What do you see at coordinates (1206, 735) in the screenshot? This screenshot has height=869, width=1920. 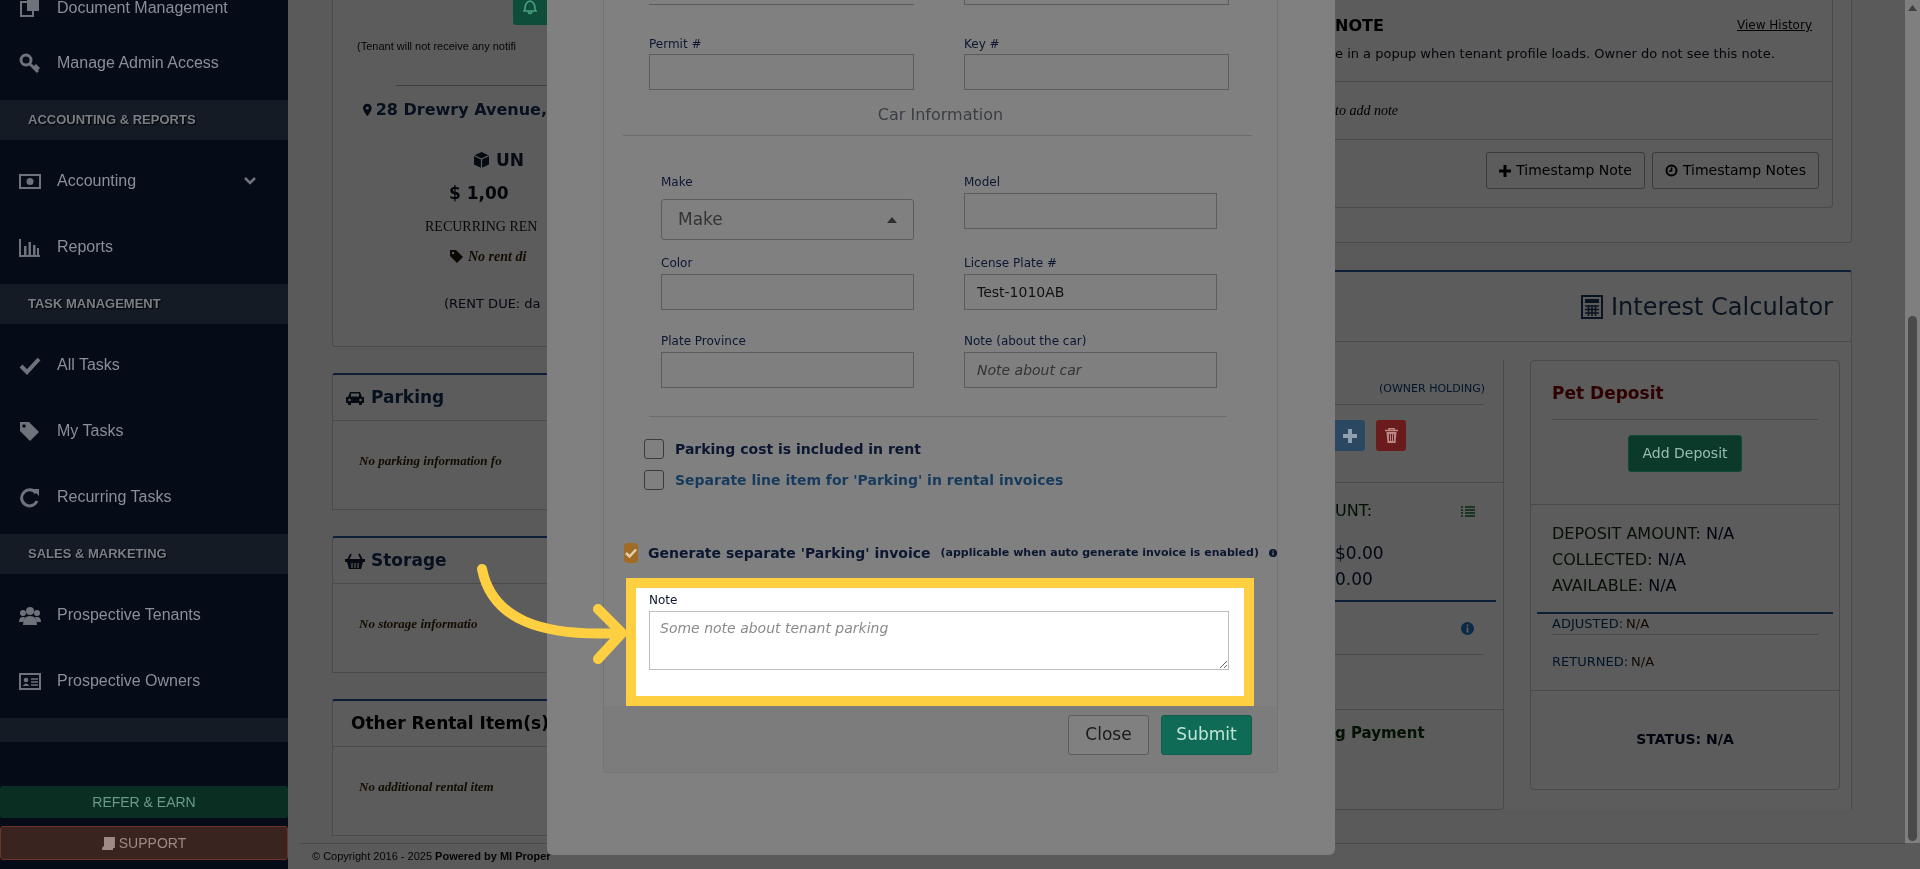 I see `submit-button: Submit` at bounding box center [1206, 735].